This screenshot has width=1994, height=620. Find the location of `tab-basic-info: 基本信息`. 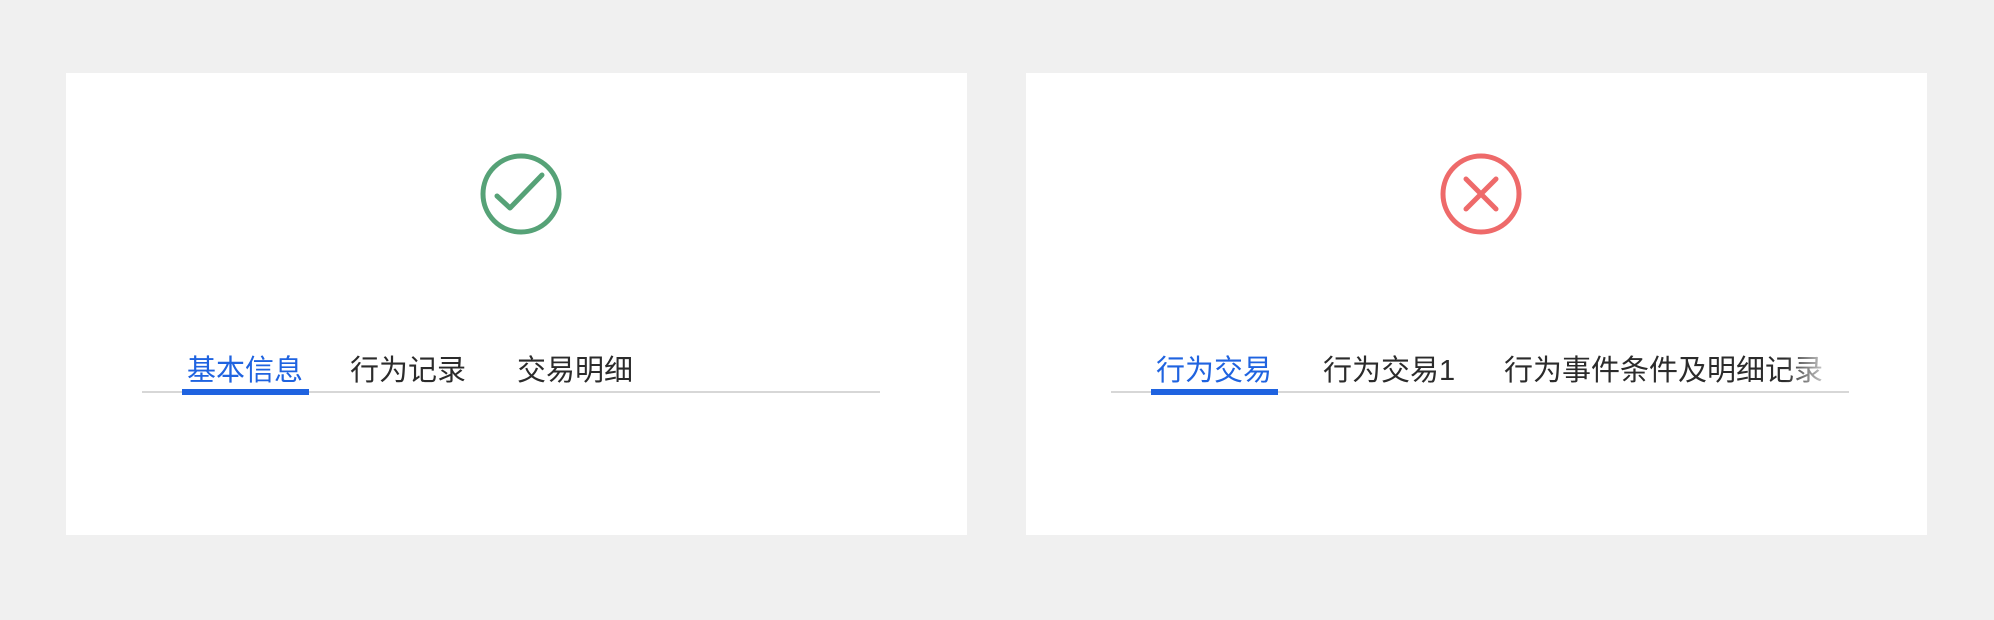

tab-basic-info: 基本信息 is located at coordinates (245, 371).